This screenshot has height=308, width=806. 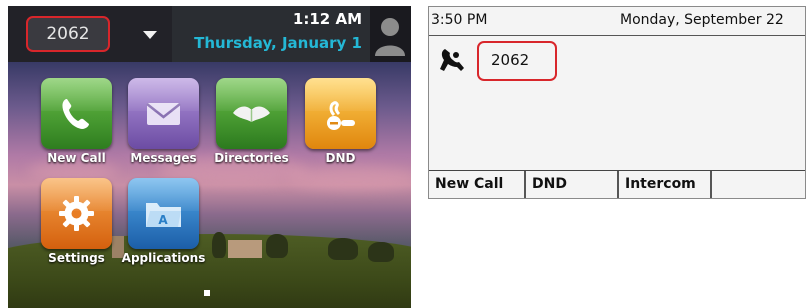 I want to click on phone-handset-icon, so click(x=75, y=114).